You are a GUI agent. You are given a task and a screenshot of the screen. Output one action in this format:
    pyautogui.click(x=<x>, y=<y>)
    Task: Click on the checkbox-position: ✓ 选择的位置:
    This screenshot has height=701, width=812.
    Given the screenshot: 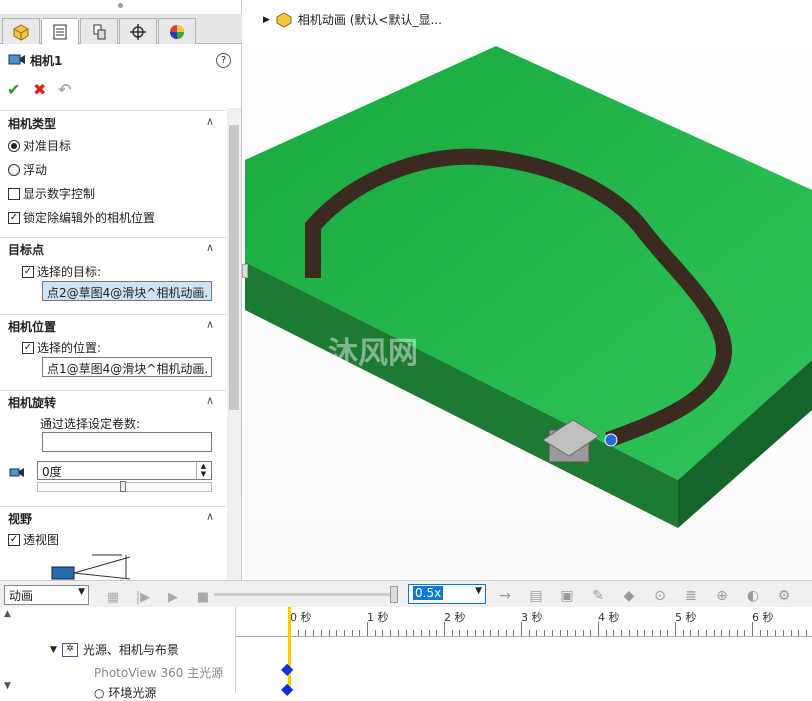 What is the action you would take?
    pyautogui.click(x=61, y=347)
    